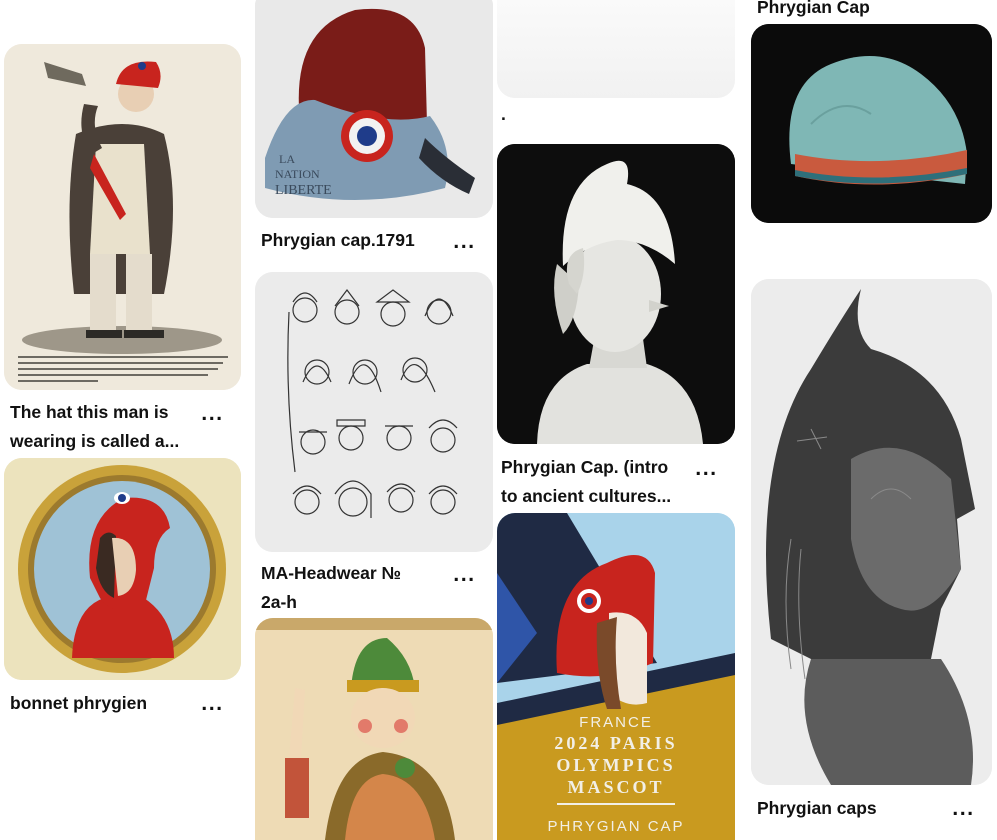 The height and width of the screenshot is (840, 997). Describe the element at coordinates (585, 467) in the screenshot. I see `pin-title-line1: Phrygian Cap. (intro` at that location.